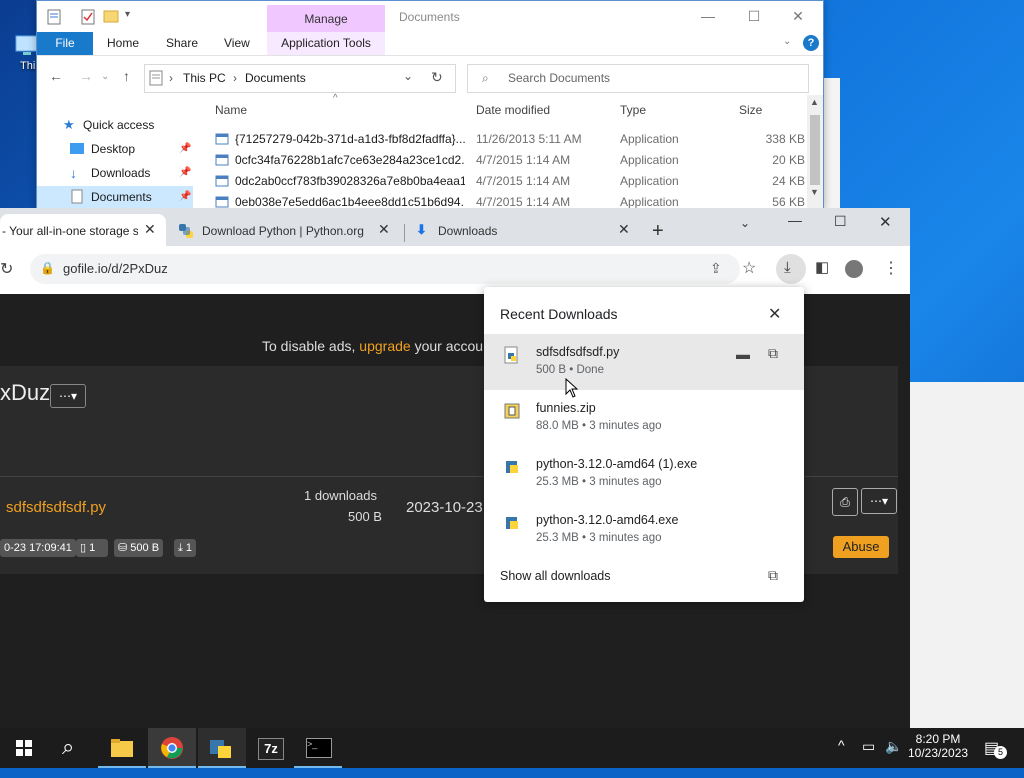  What do you see at coordinates (658, 231) in the screenshot?
I see `new-tab-icon: +` at bounding box center [658, 231].